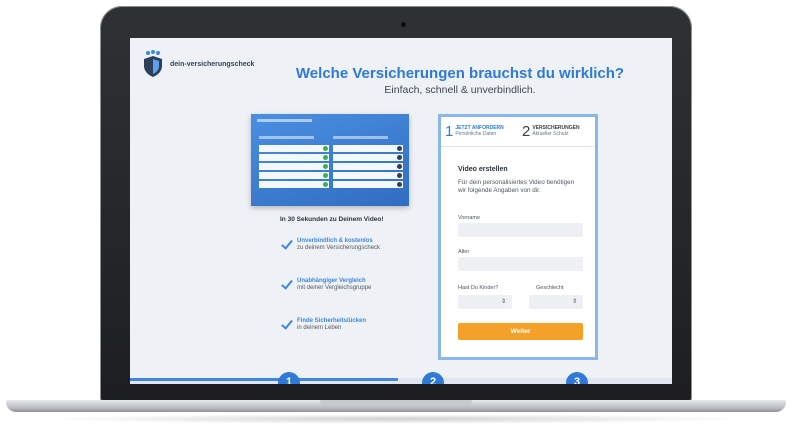  Describe the element at coordinates (264, 379) in the screenshot. I see `bottom-progress-fill` at that location.